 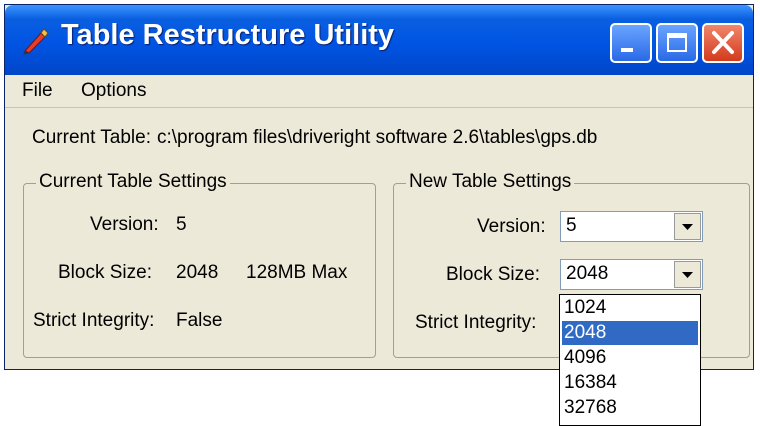 I want to click on pen-icon, so click(x=35, y=41).